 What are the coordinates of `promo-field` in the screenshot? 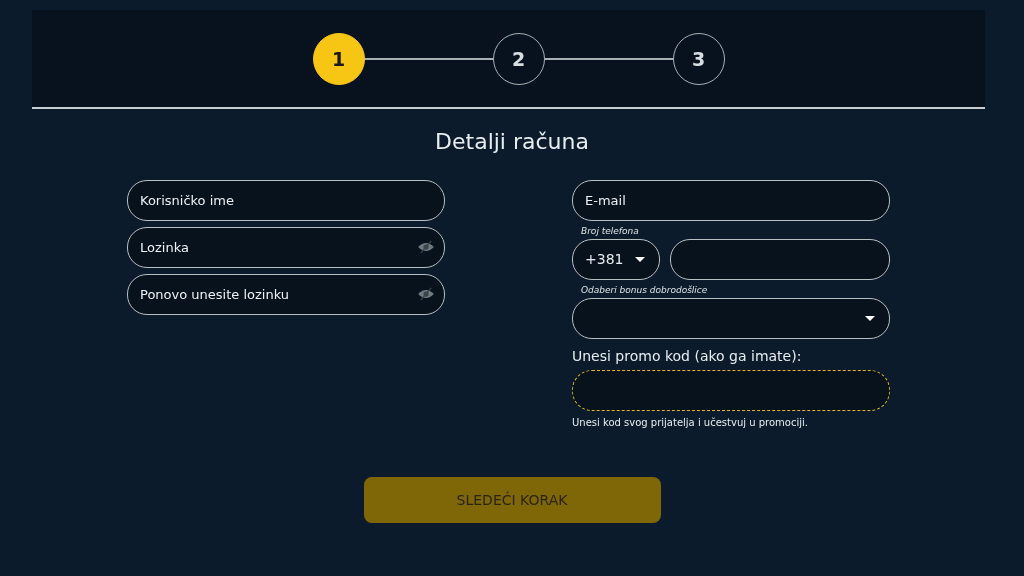 It's located at (731, 390).